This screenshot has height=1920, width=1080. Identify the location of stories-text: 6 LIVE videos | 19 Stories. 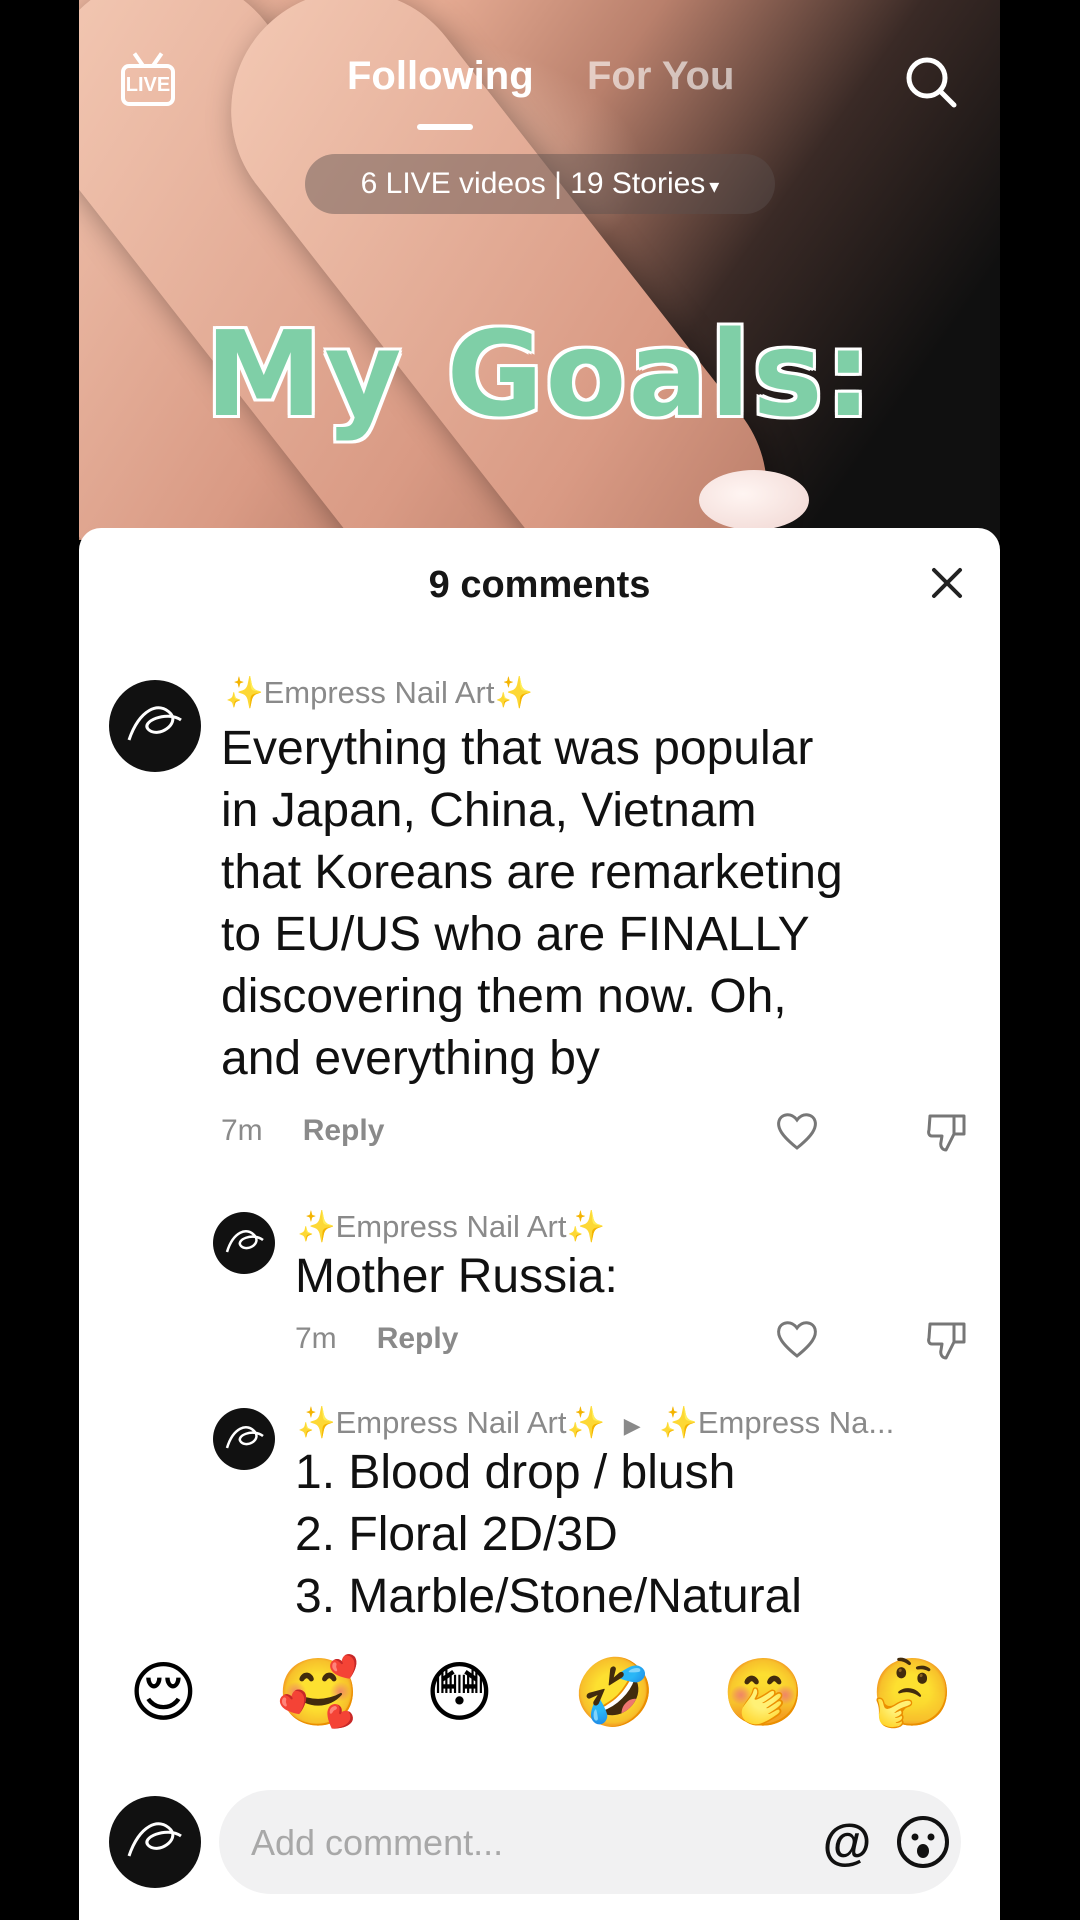
(533, 183).